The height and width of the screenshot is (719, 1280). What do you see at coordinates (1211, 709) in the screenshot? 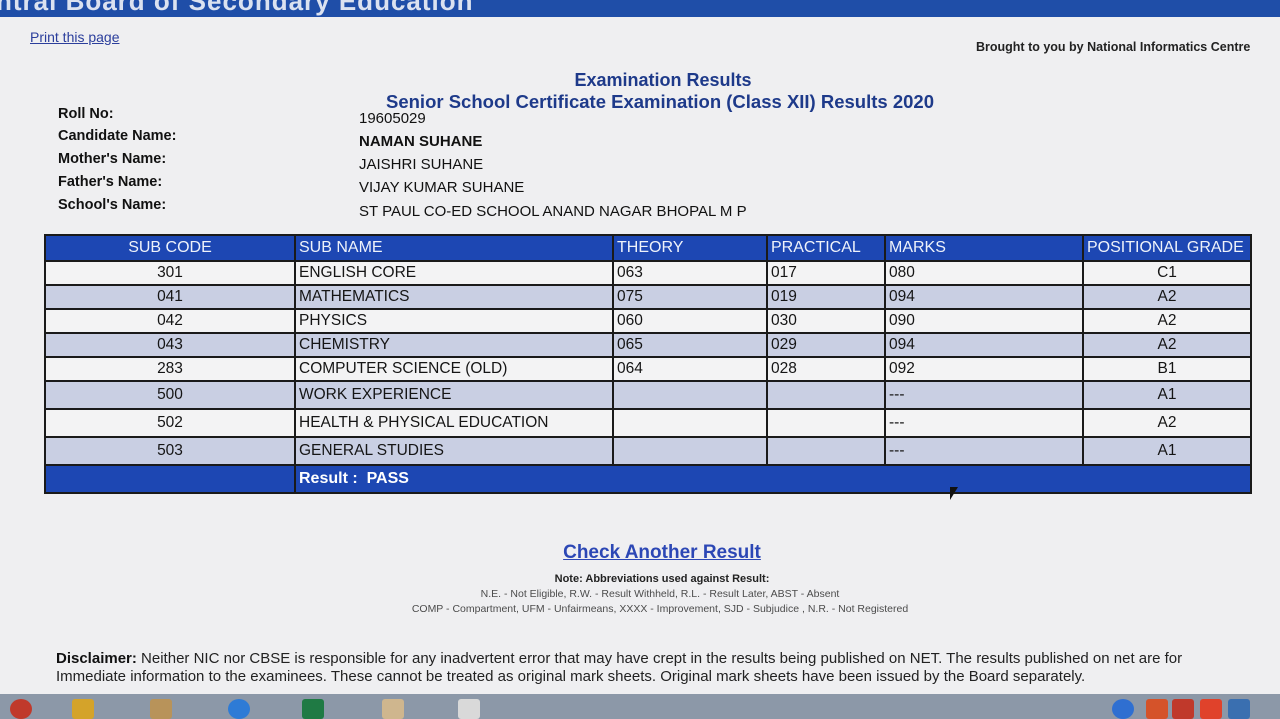
I see `store-icon` at bounding box center [1211, 709].